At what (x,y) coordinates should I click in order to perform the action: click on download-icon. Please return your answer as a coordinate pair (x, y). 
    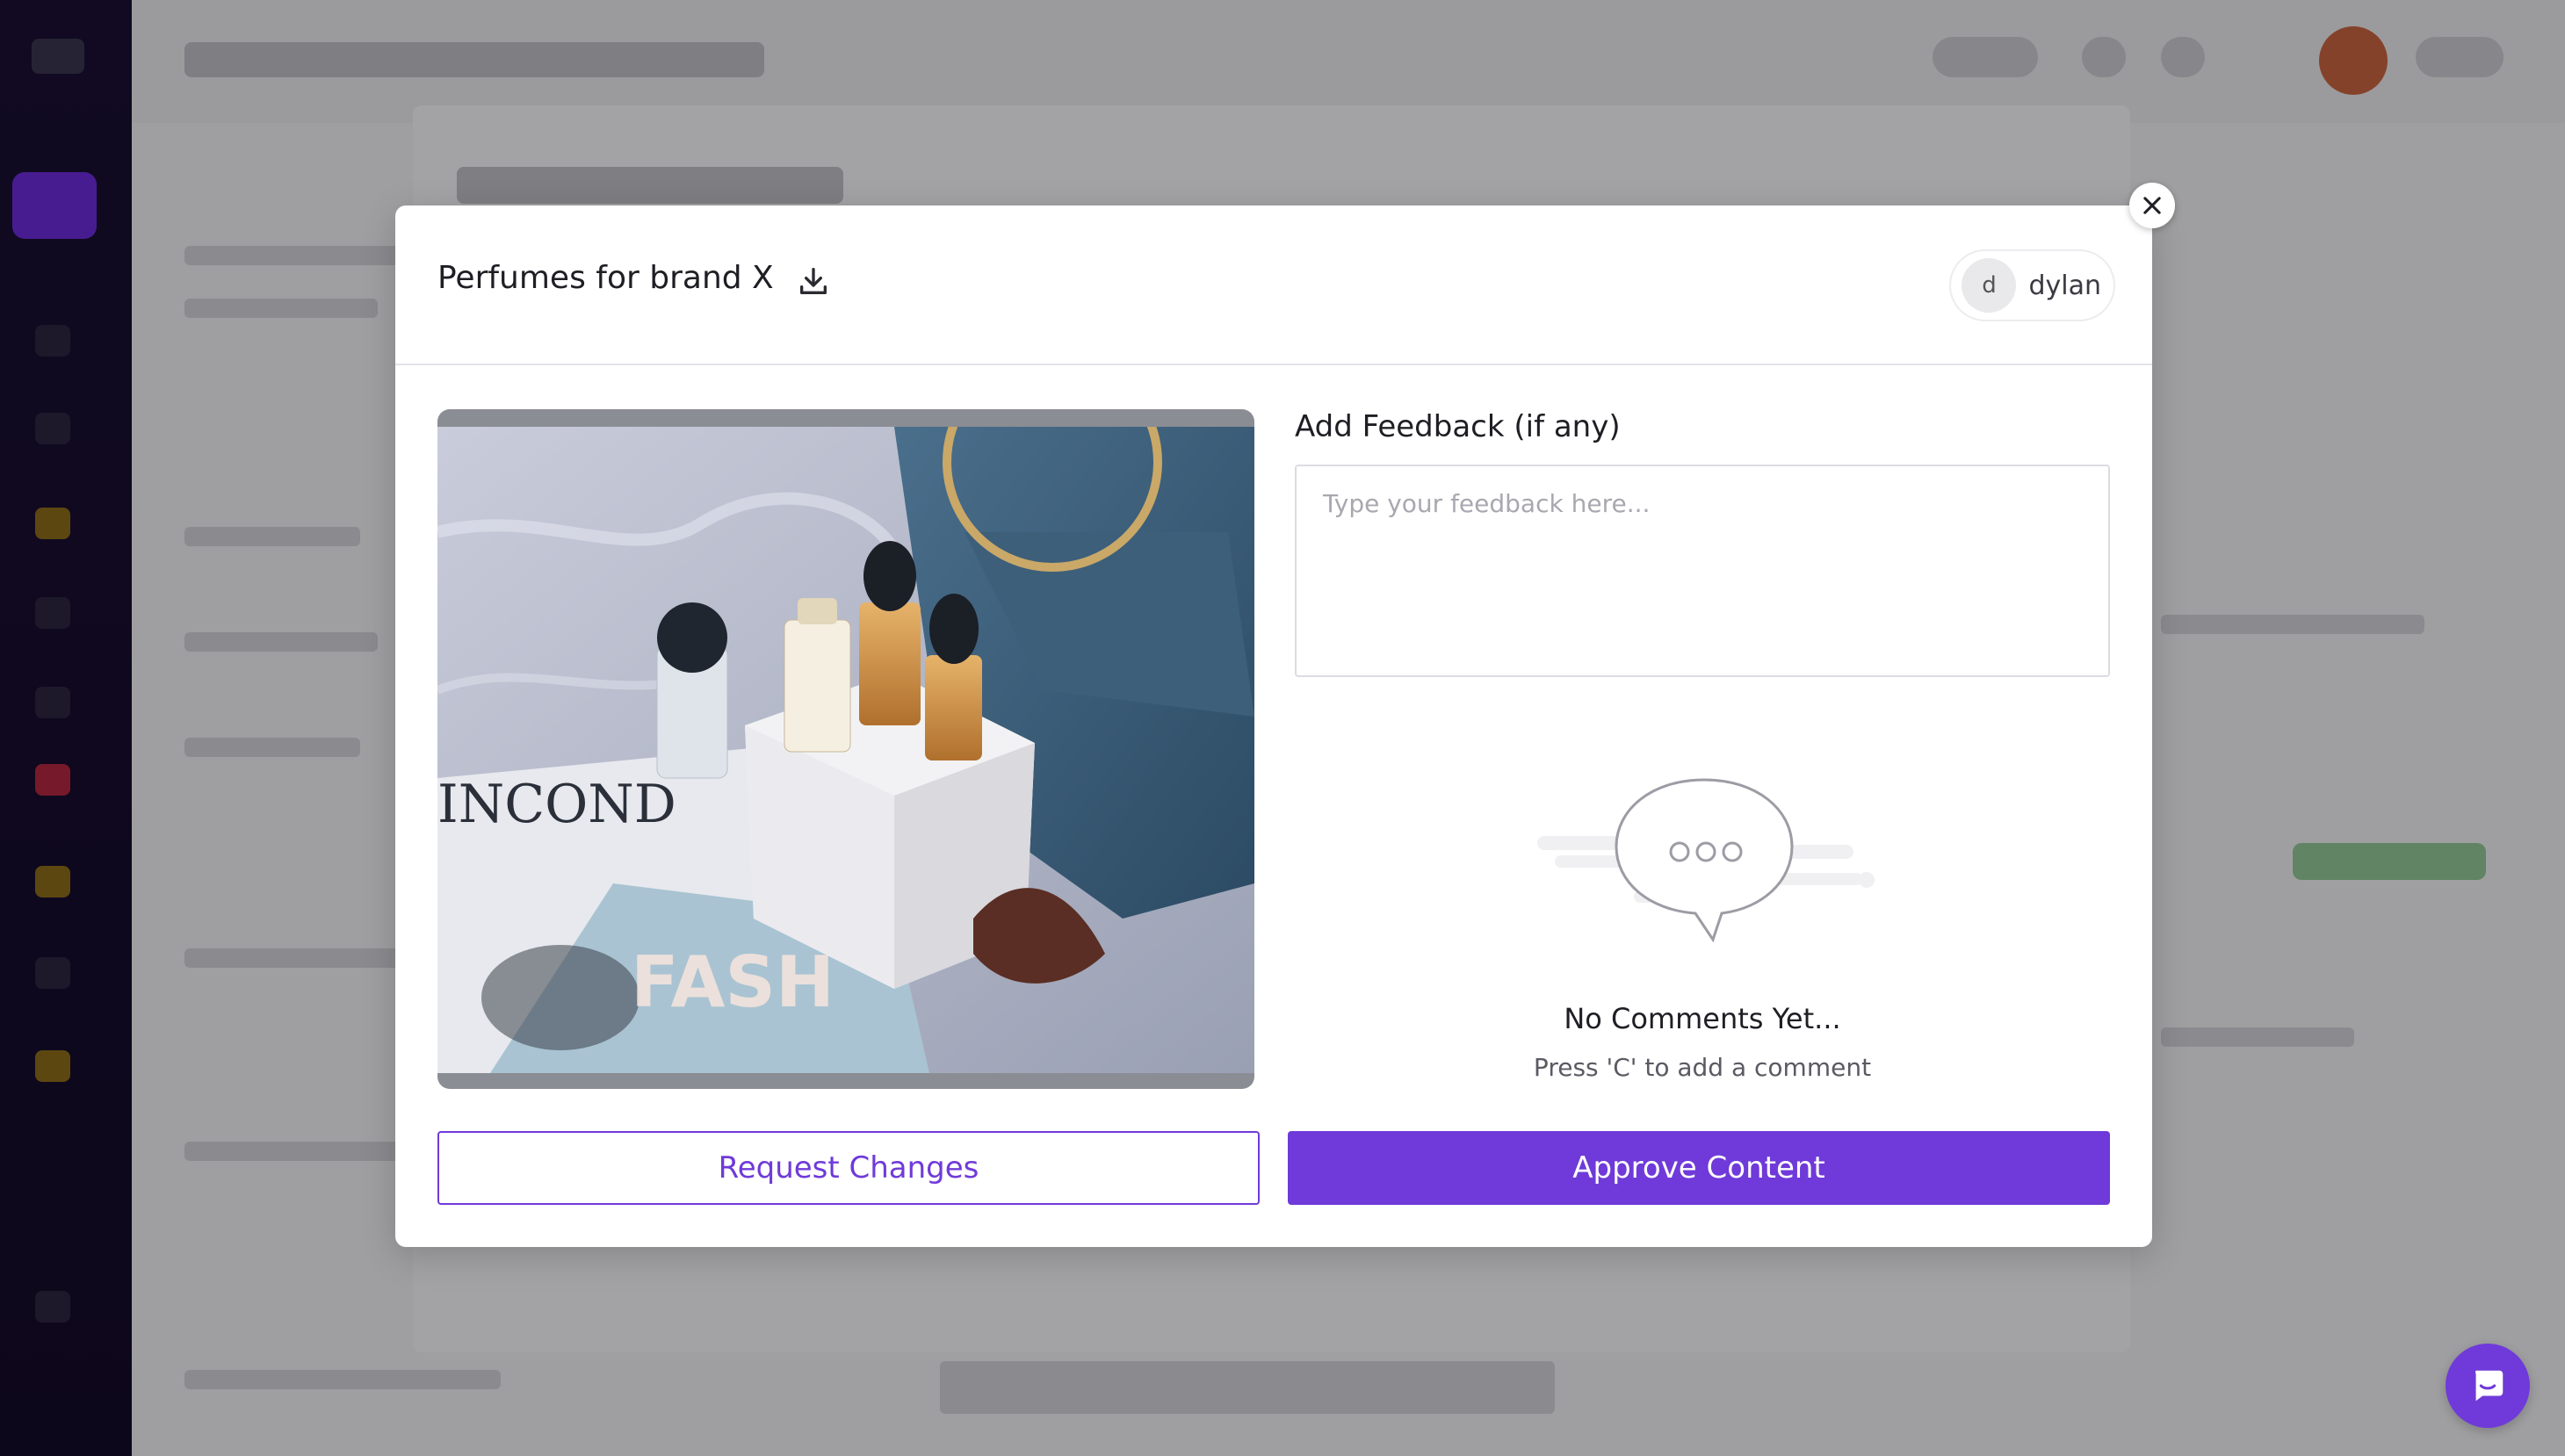
    Looking at the image, I should click on (813, 281).